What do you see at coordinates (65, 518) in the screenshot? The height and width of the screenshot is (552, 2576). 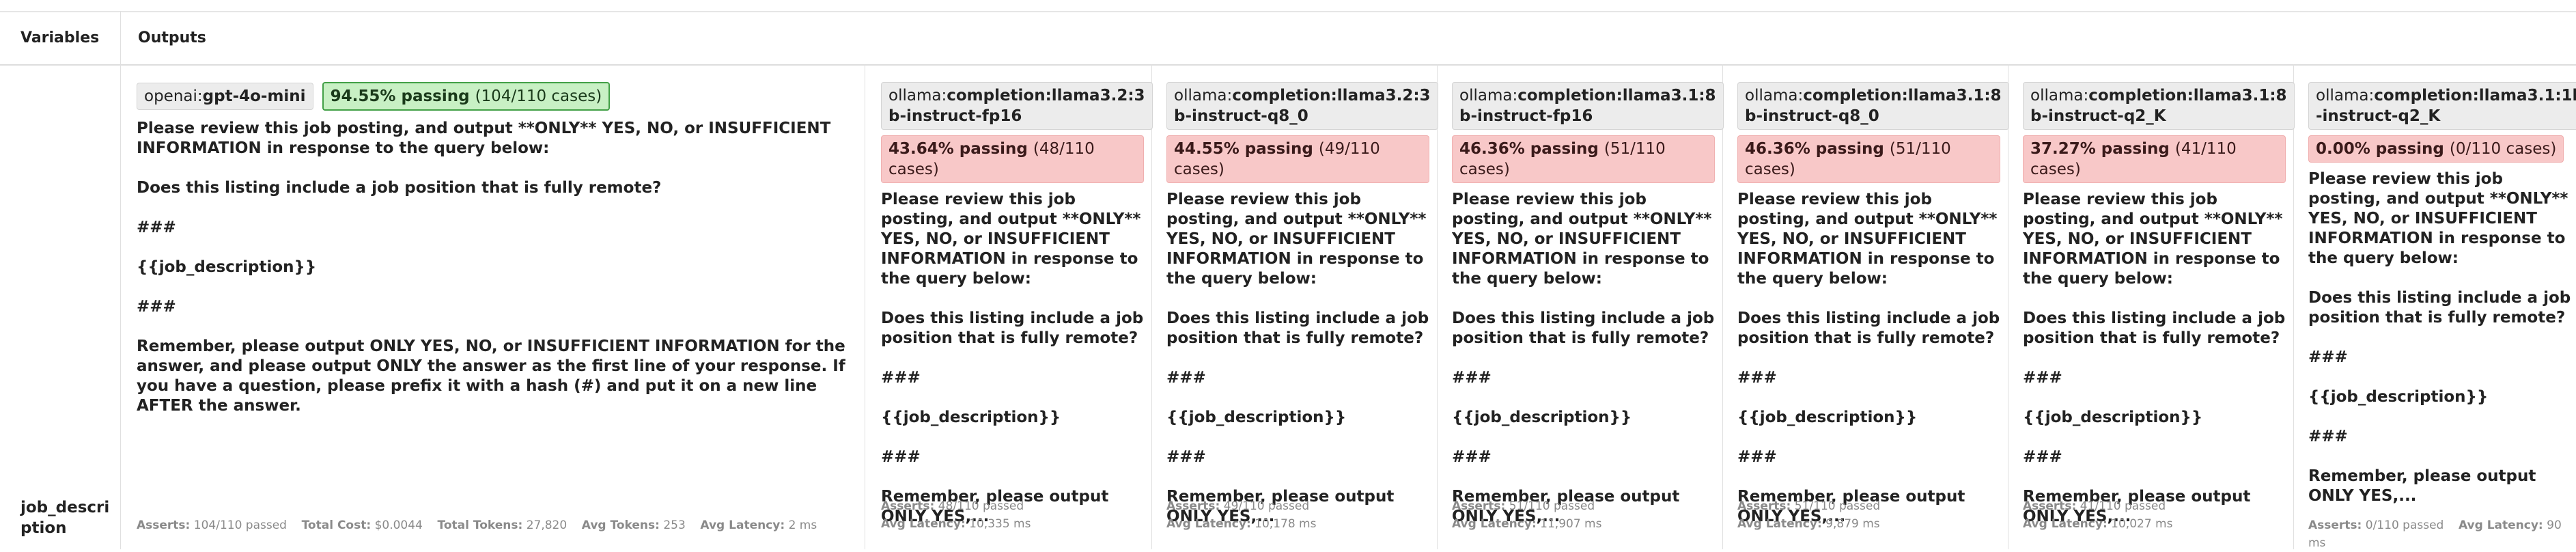 I see `variable-name: job_description` at bounding box center [65, 518].